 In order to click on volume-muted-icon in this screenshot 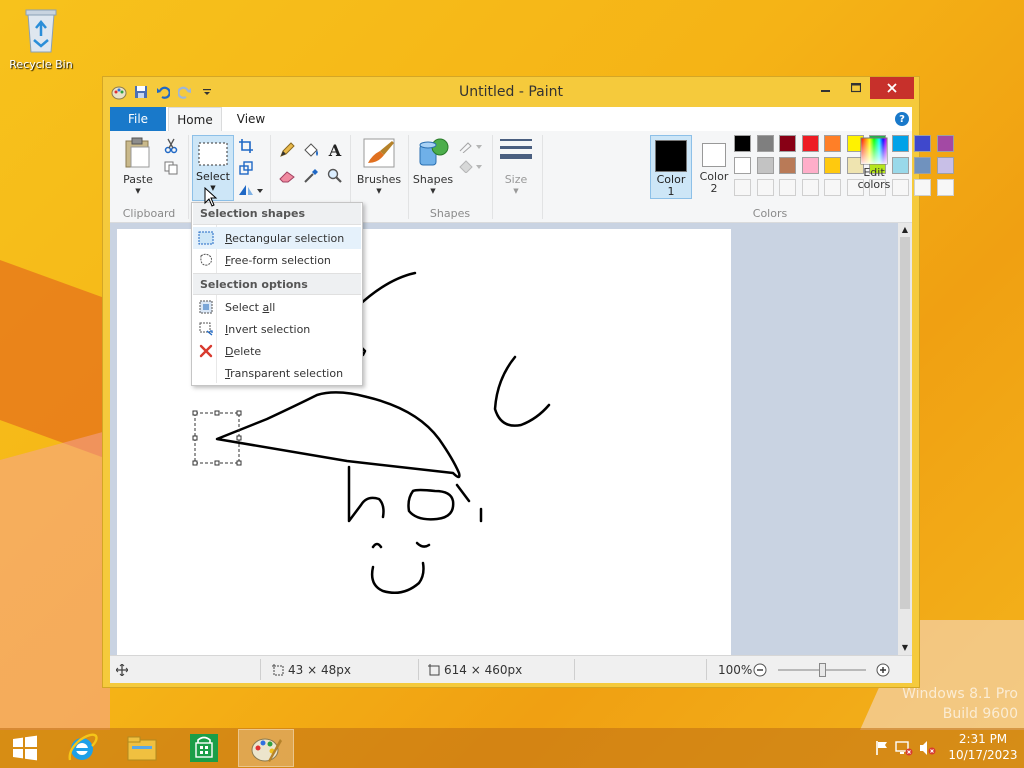, I will do `click(928, 748)`.